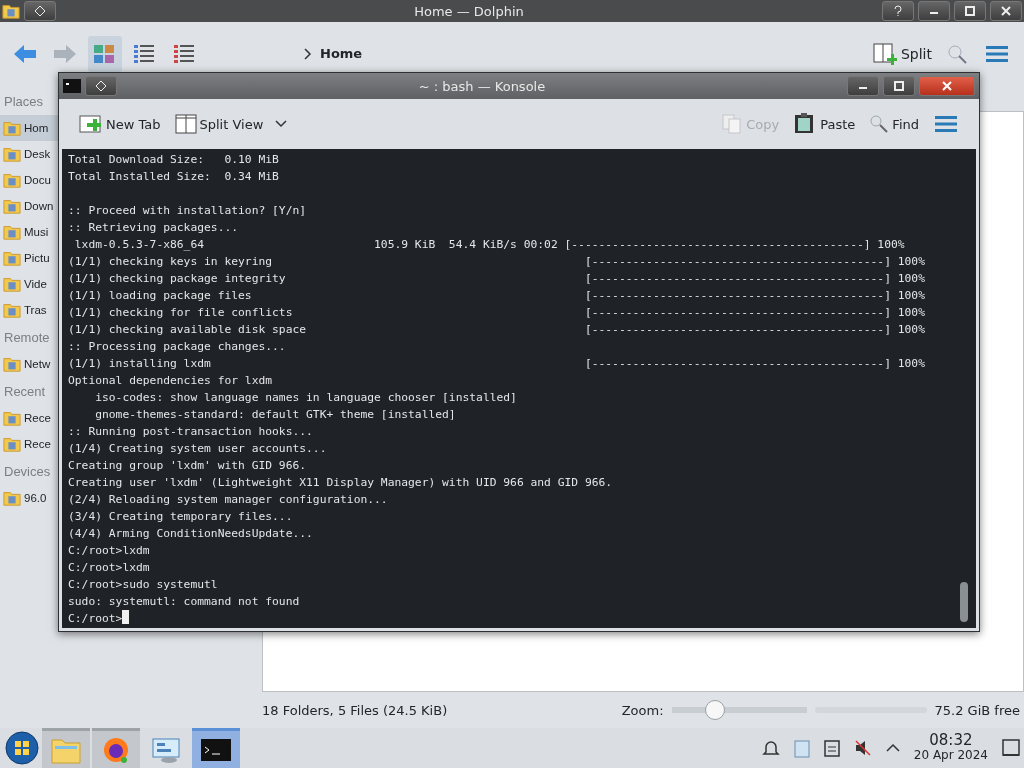 The height and width of the screenshot is (768, 1024). I want to click on section-heading: Recent, so click(24, 391).